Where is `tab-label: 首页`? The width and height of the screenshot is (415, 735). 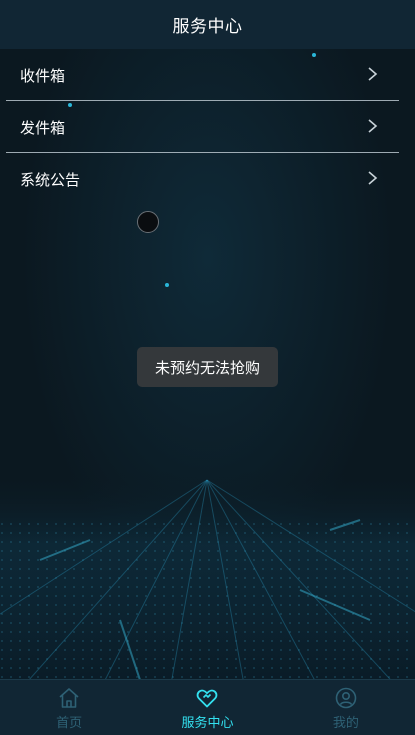
tab-label: 首页 is located at coordinates (69, 723).